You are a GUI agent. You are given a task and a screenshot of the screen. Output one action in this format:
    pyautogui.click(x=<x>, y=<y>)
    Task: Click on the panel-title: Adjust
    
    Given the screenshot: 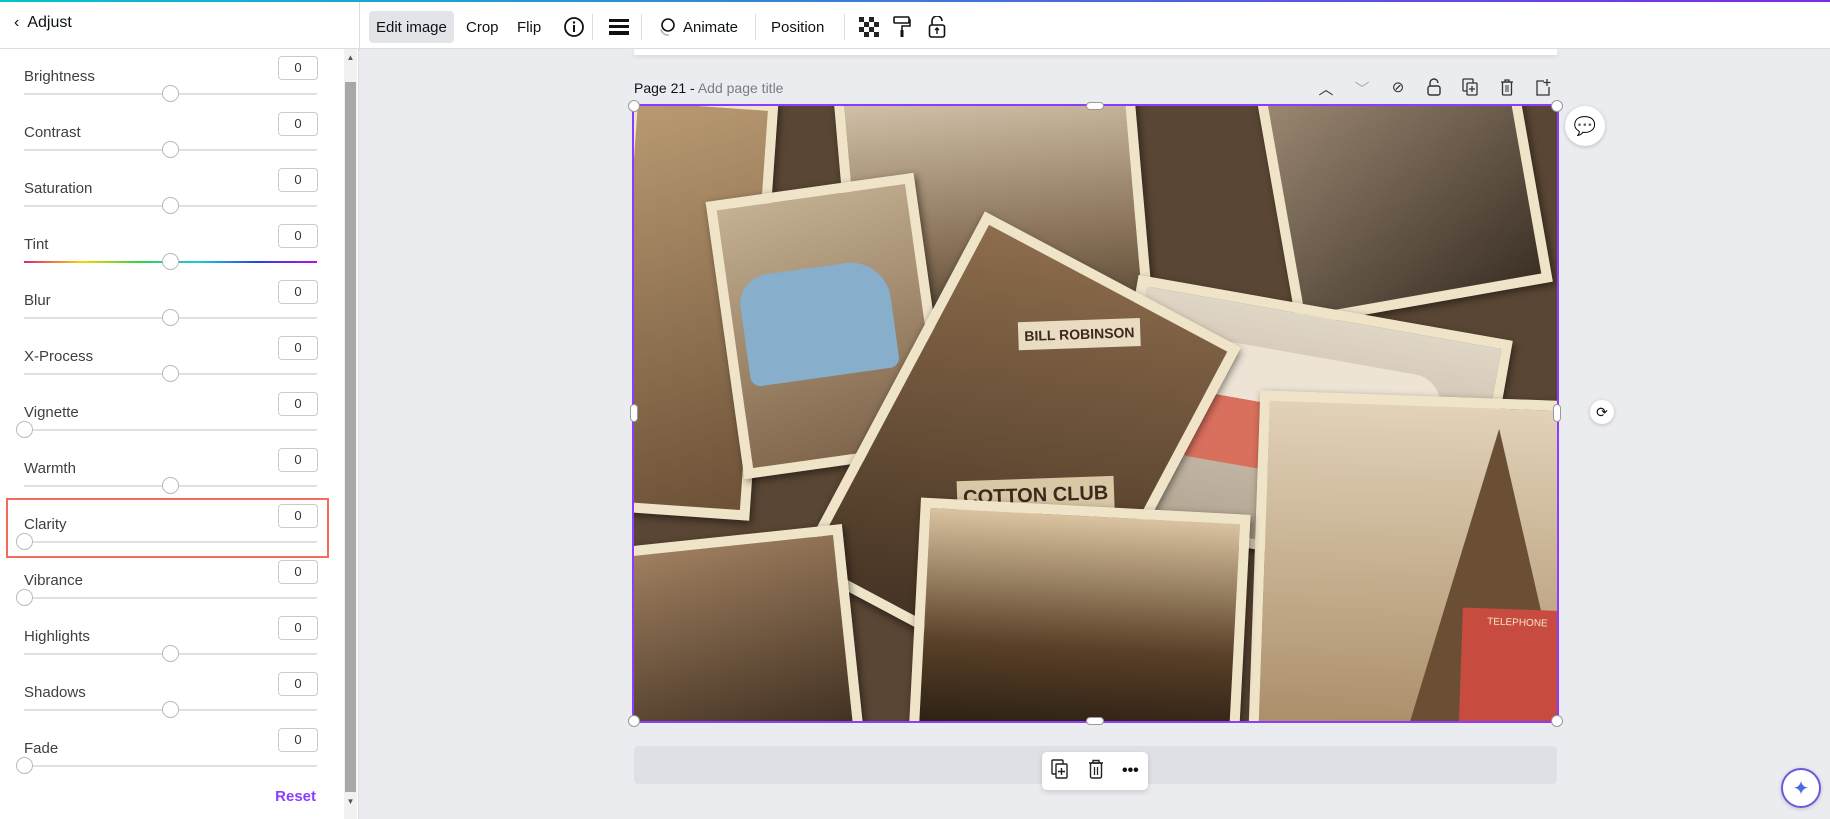 What is the action you would take?
    pyautogui.click(x=49, y=22)
    